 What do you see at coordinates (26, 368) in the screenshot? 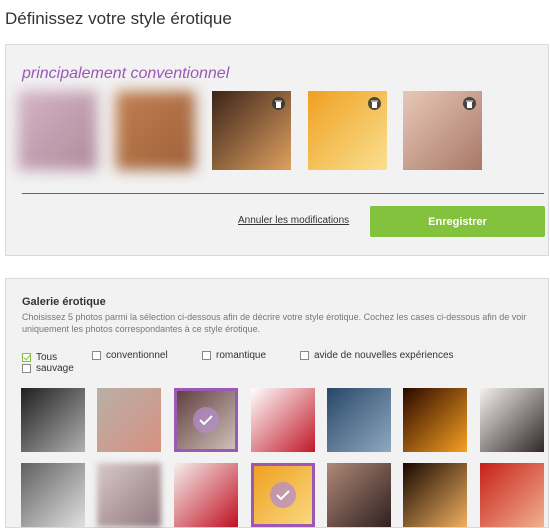
I see `checkbox-wild` at bounding box center [26, 368].